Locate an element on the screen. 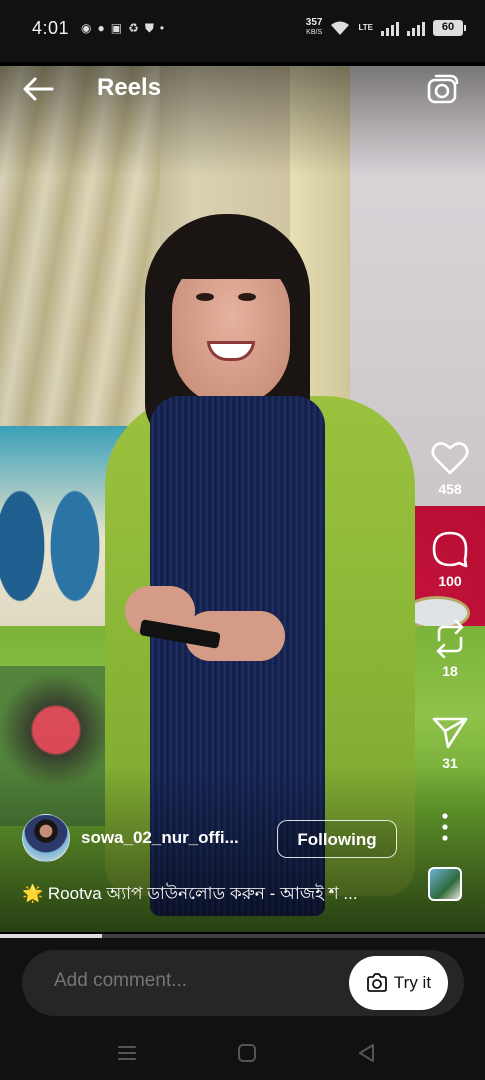 Image resolution: width=485 pixels, height=1080 pixels. network-speed-value: 357 is located at coordinates (314, 22).